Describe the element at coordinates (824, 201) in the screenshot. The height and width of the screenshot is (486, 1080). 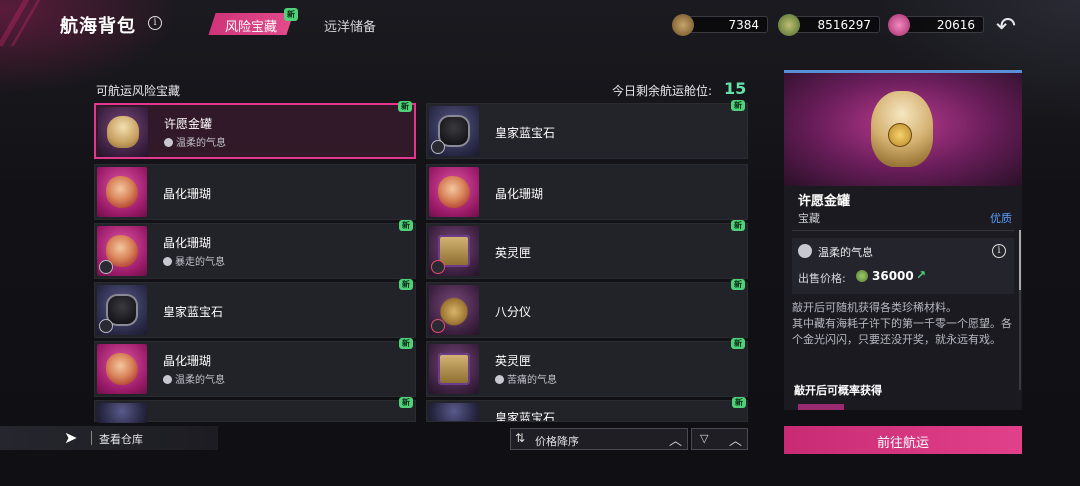
I see `detail-item-name: 许愿金罐` at that location.